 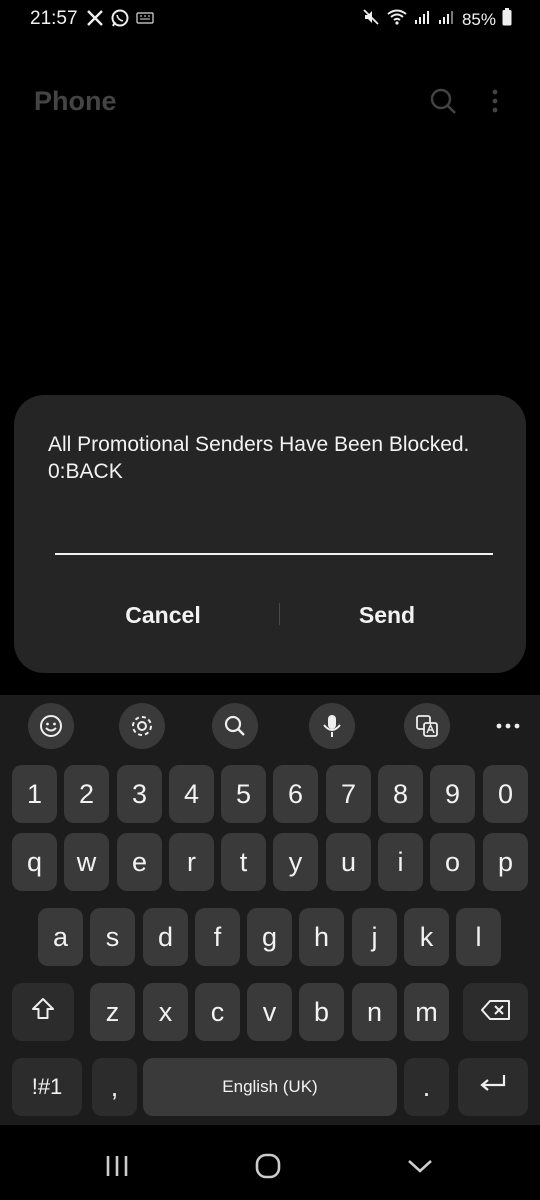 What do you see at coordinates (478, 19) in the screenshot?
I see `battery-percent: 85%` at bounding box center [478, 19].